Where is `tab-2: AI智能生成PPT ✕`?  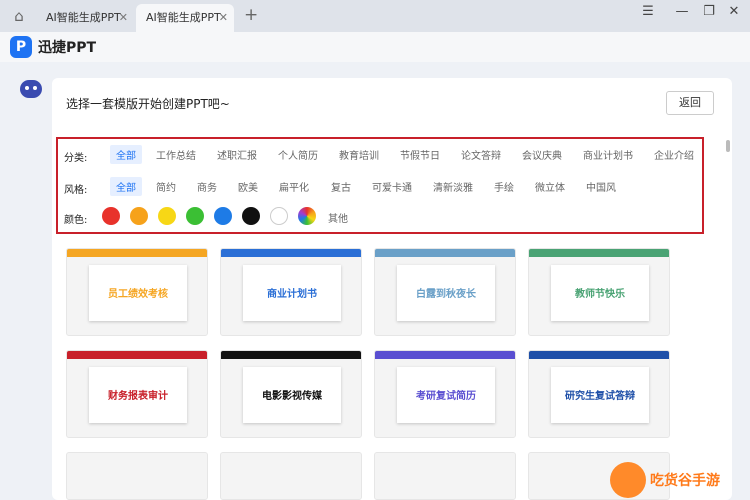
tab-2: AI智能生成PPT ✕ is located at coordinates (185, 18).